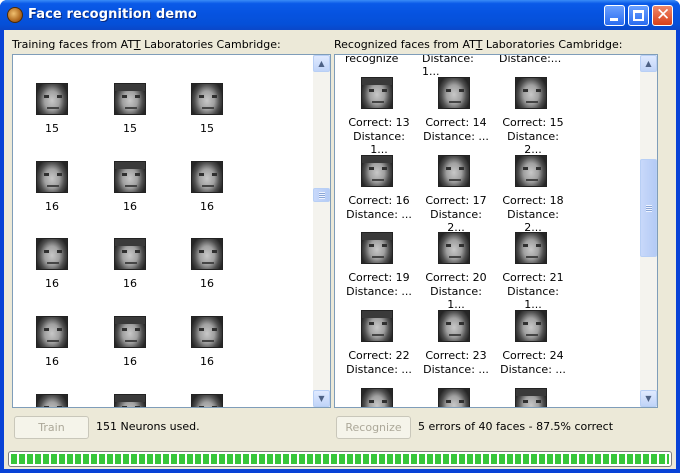  What do you see at coordinates (614, 15) in the screenshot?
I see `minimize-button` at bounding box center [614, 15].